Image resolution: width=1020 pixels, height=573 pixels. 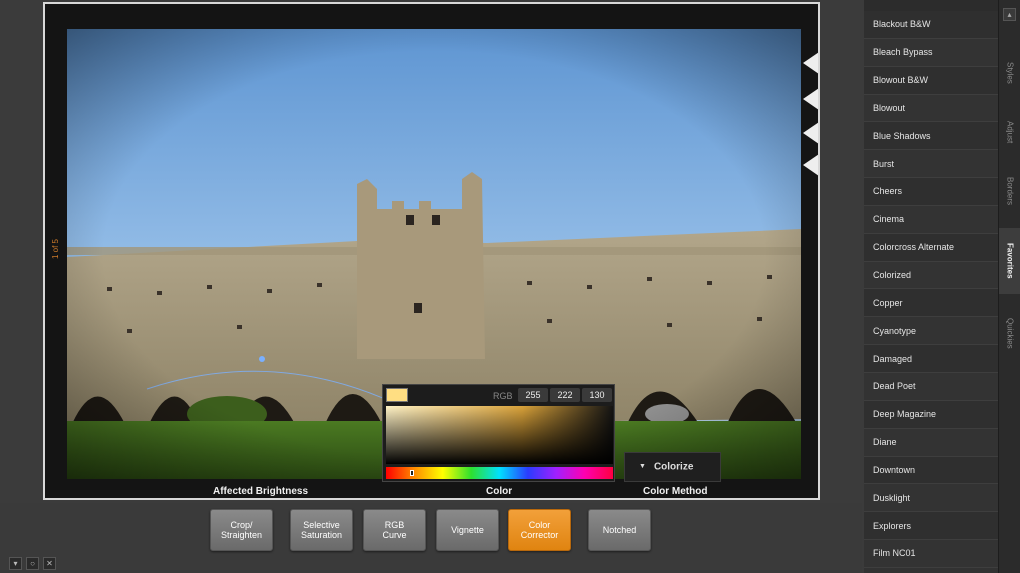 I want to click on saturation-brightness-field, so click(x=499, y=435).